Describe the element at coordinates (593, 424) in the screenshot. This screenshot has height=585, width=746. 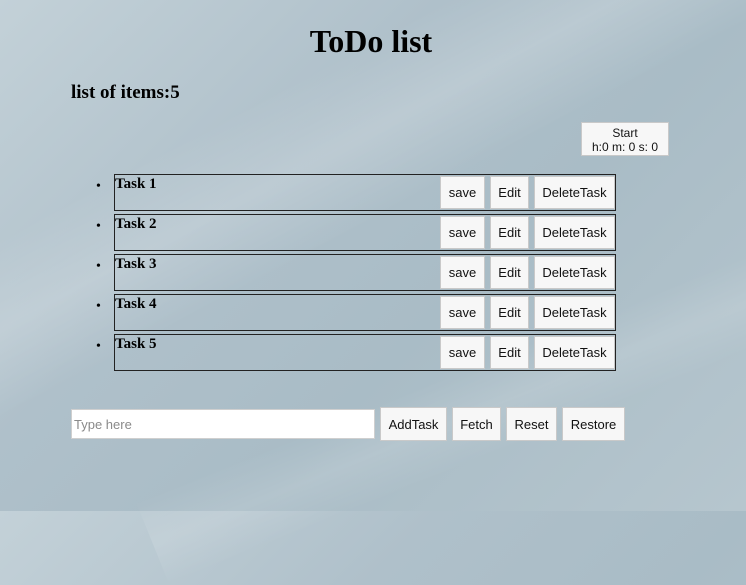
I see `restore-button: Restore` at that location.